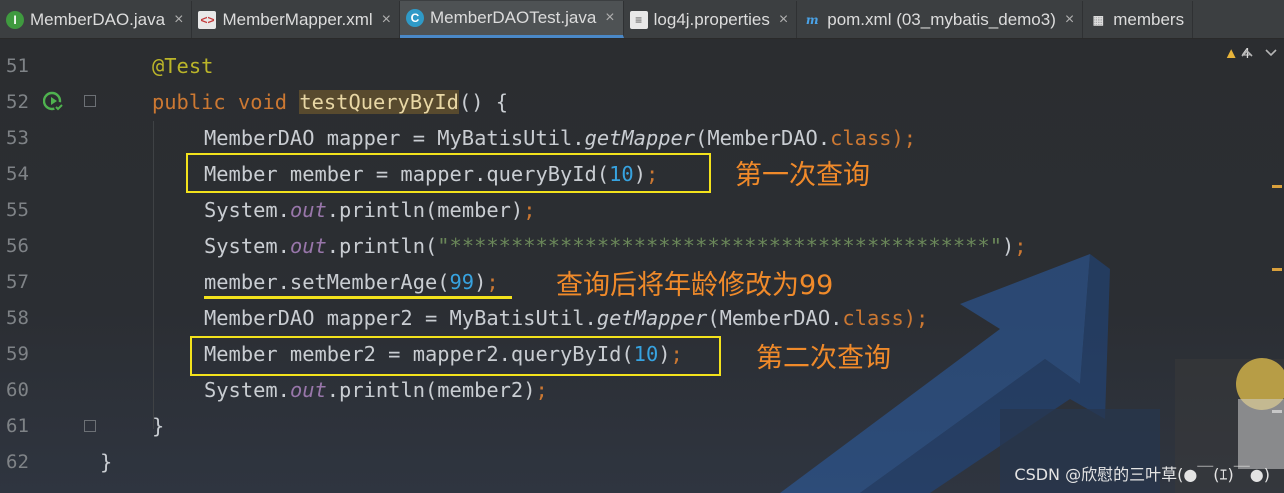  What do you see at coordinates (1142, 474) in the screenshot?
I see `watermark: CSDN @欣慰的三叶草(●￣(ｴ)￣●)` at bounding box center [1142, 474].